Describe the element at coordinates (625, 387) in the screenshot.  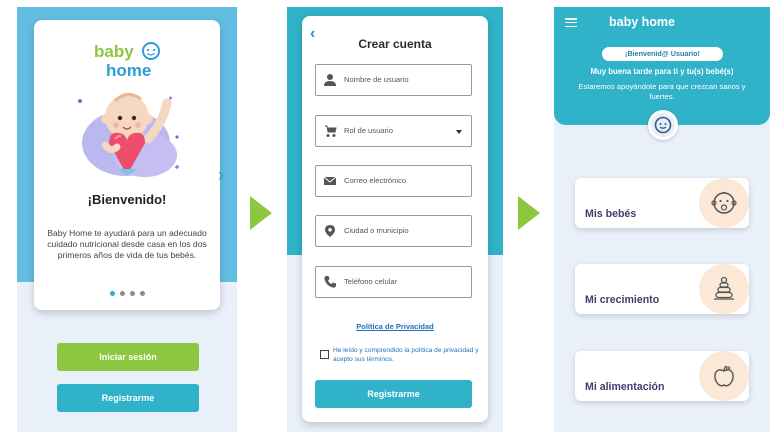
I see `menu-item-label: Mi alimentación` at that location.